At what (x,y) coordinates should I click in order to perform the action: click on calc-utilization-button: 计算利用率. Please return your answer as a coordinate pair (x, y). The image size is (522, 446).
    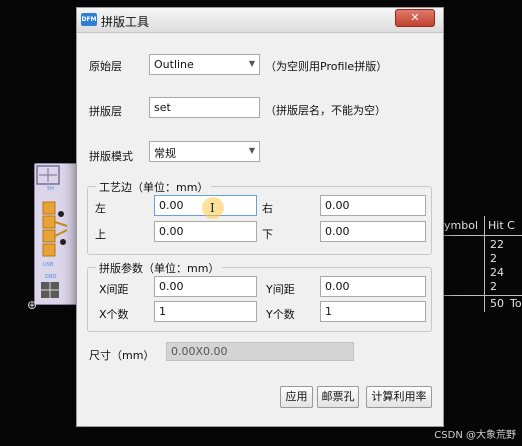
    Looking at the image, I should click on (399, 397).